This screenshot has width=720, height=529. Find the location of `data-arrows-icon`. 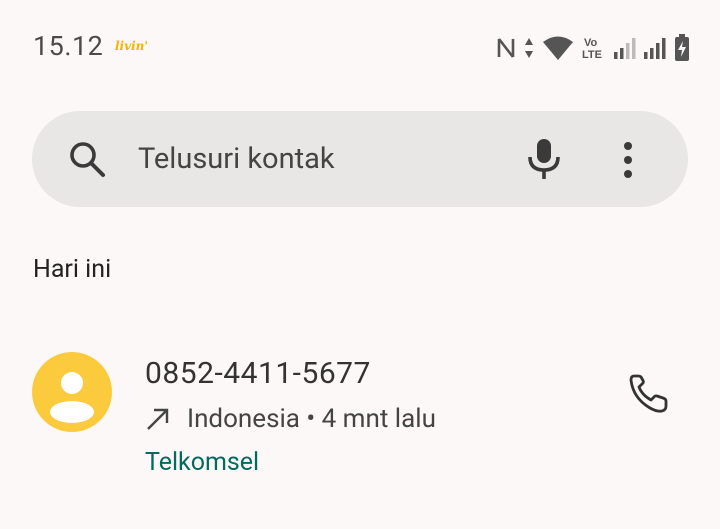

data-arrows-icon is located at coordinates (529, 48).